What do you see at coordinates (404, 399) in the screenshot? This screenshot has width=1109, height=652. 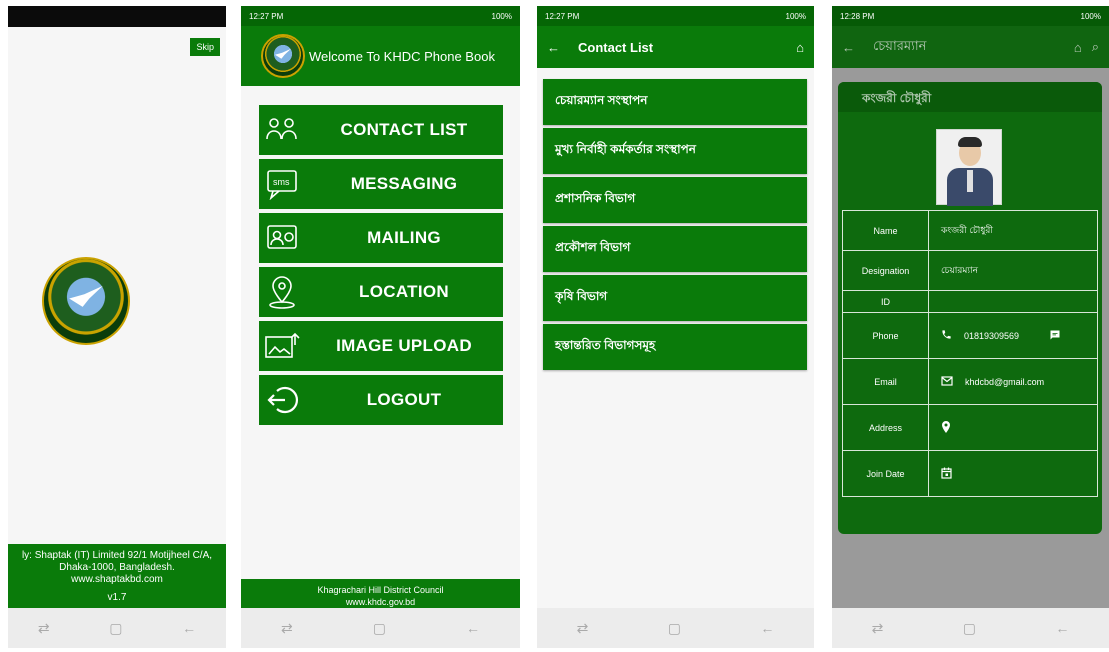 I see `menu-label: LOGOUT` at bounding box center [404, 399].